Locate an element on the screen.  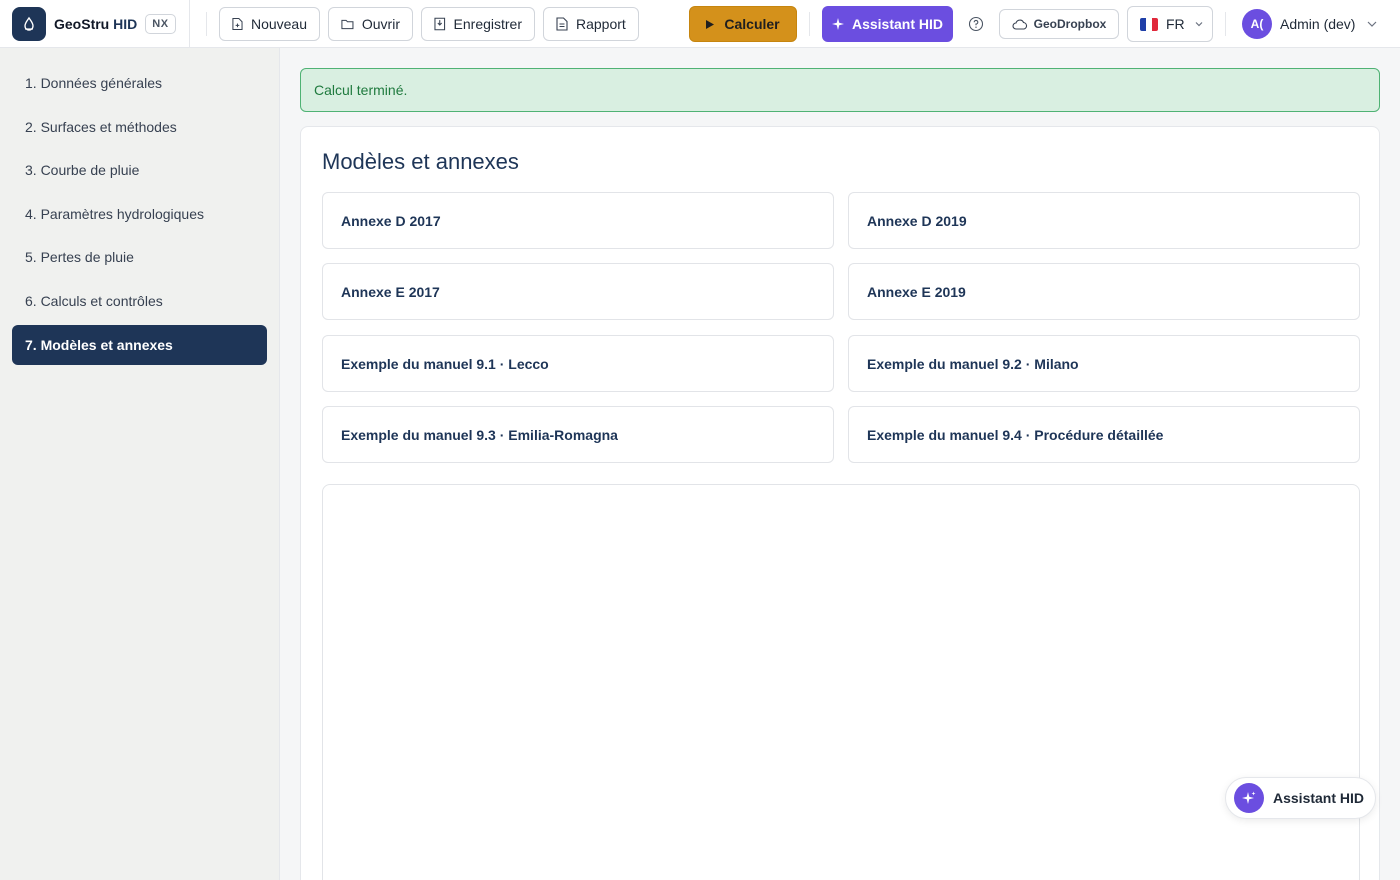
calculate-button-label: Calculer is located at coordinates (752, 24).